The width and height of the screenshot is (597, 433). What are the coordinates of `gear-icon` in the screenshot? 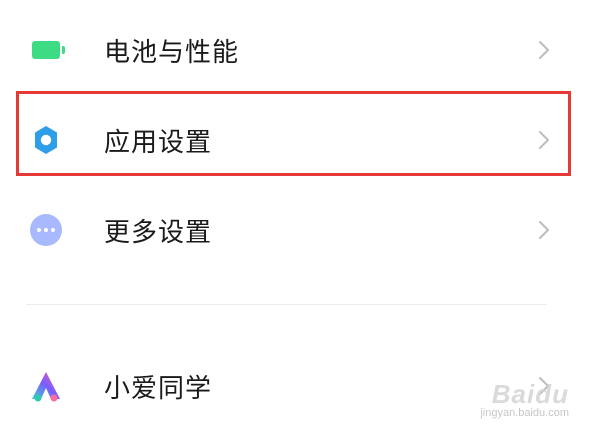 It's located at (46, 140).